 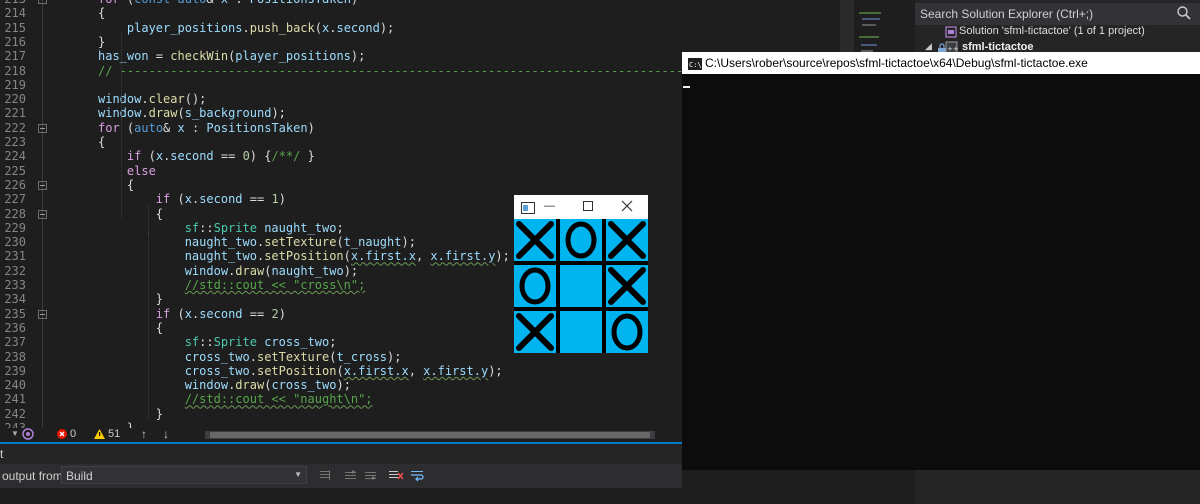 I want to click on code-line: for (auto& x : PositionsTaken), so click(x=206, y=128).